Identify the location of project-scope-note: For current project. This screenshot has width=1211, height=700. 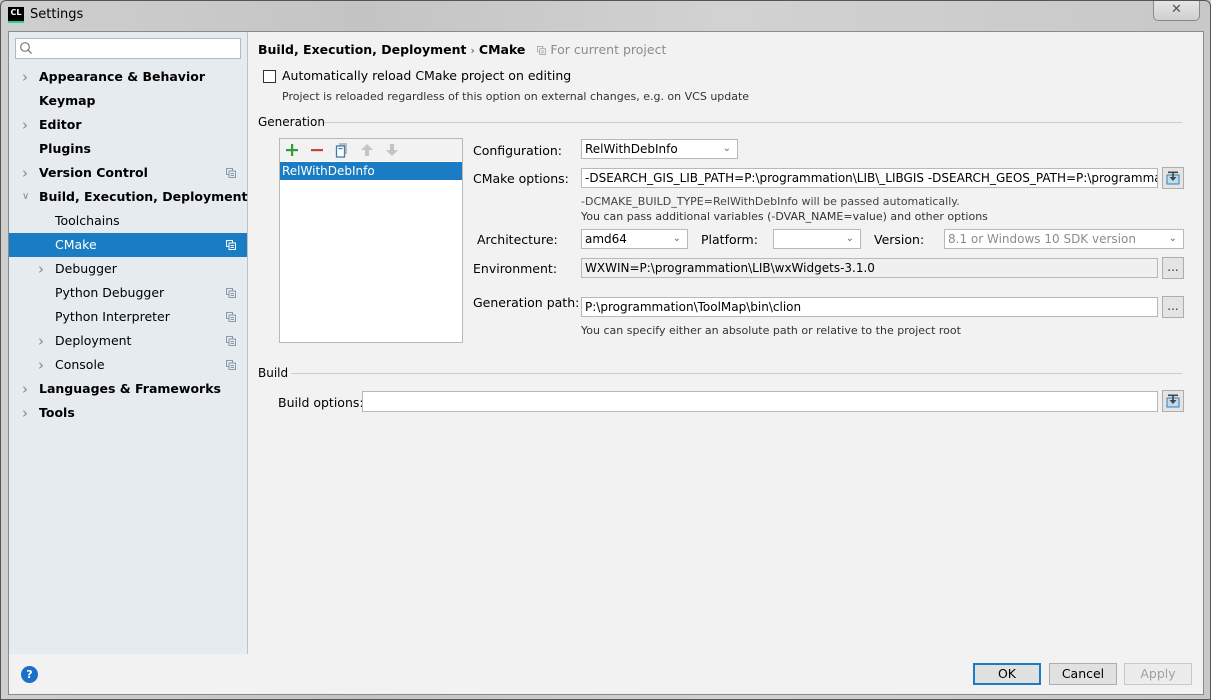
(601, 49).